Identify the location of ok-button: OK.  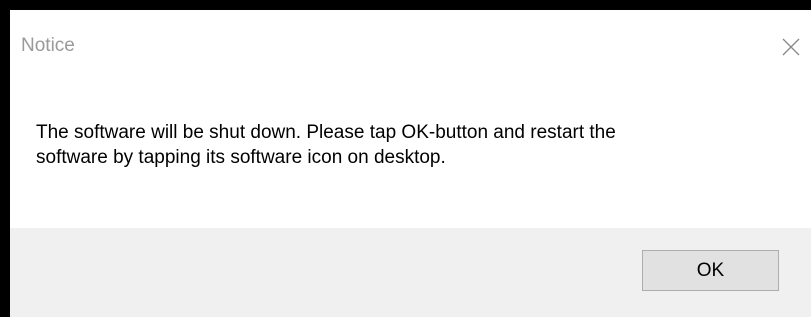
(710, 270).